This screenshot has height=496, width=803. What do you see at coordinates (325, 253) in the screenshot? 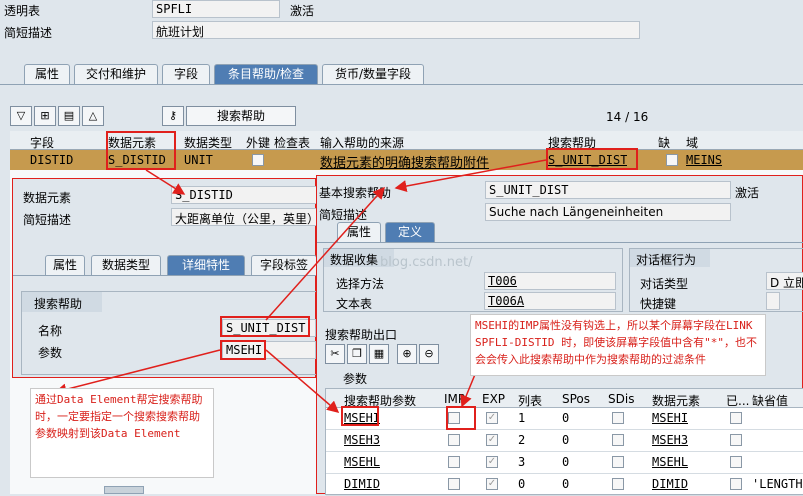
I see `arrow-name-to-sh` at bounding box center [325, 253].